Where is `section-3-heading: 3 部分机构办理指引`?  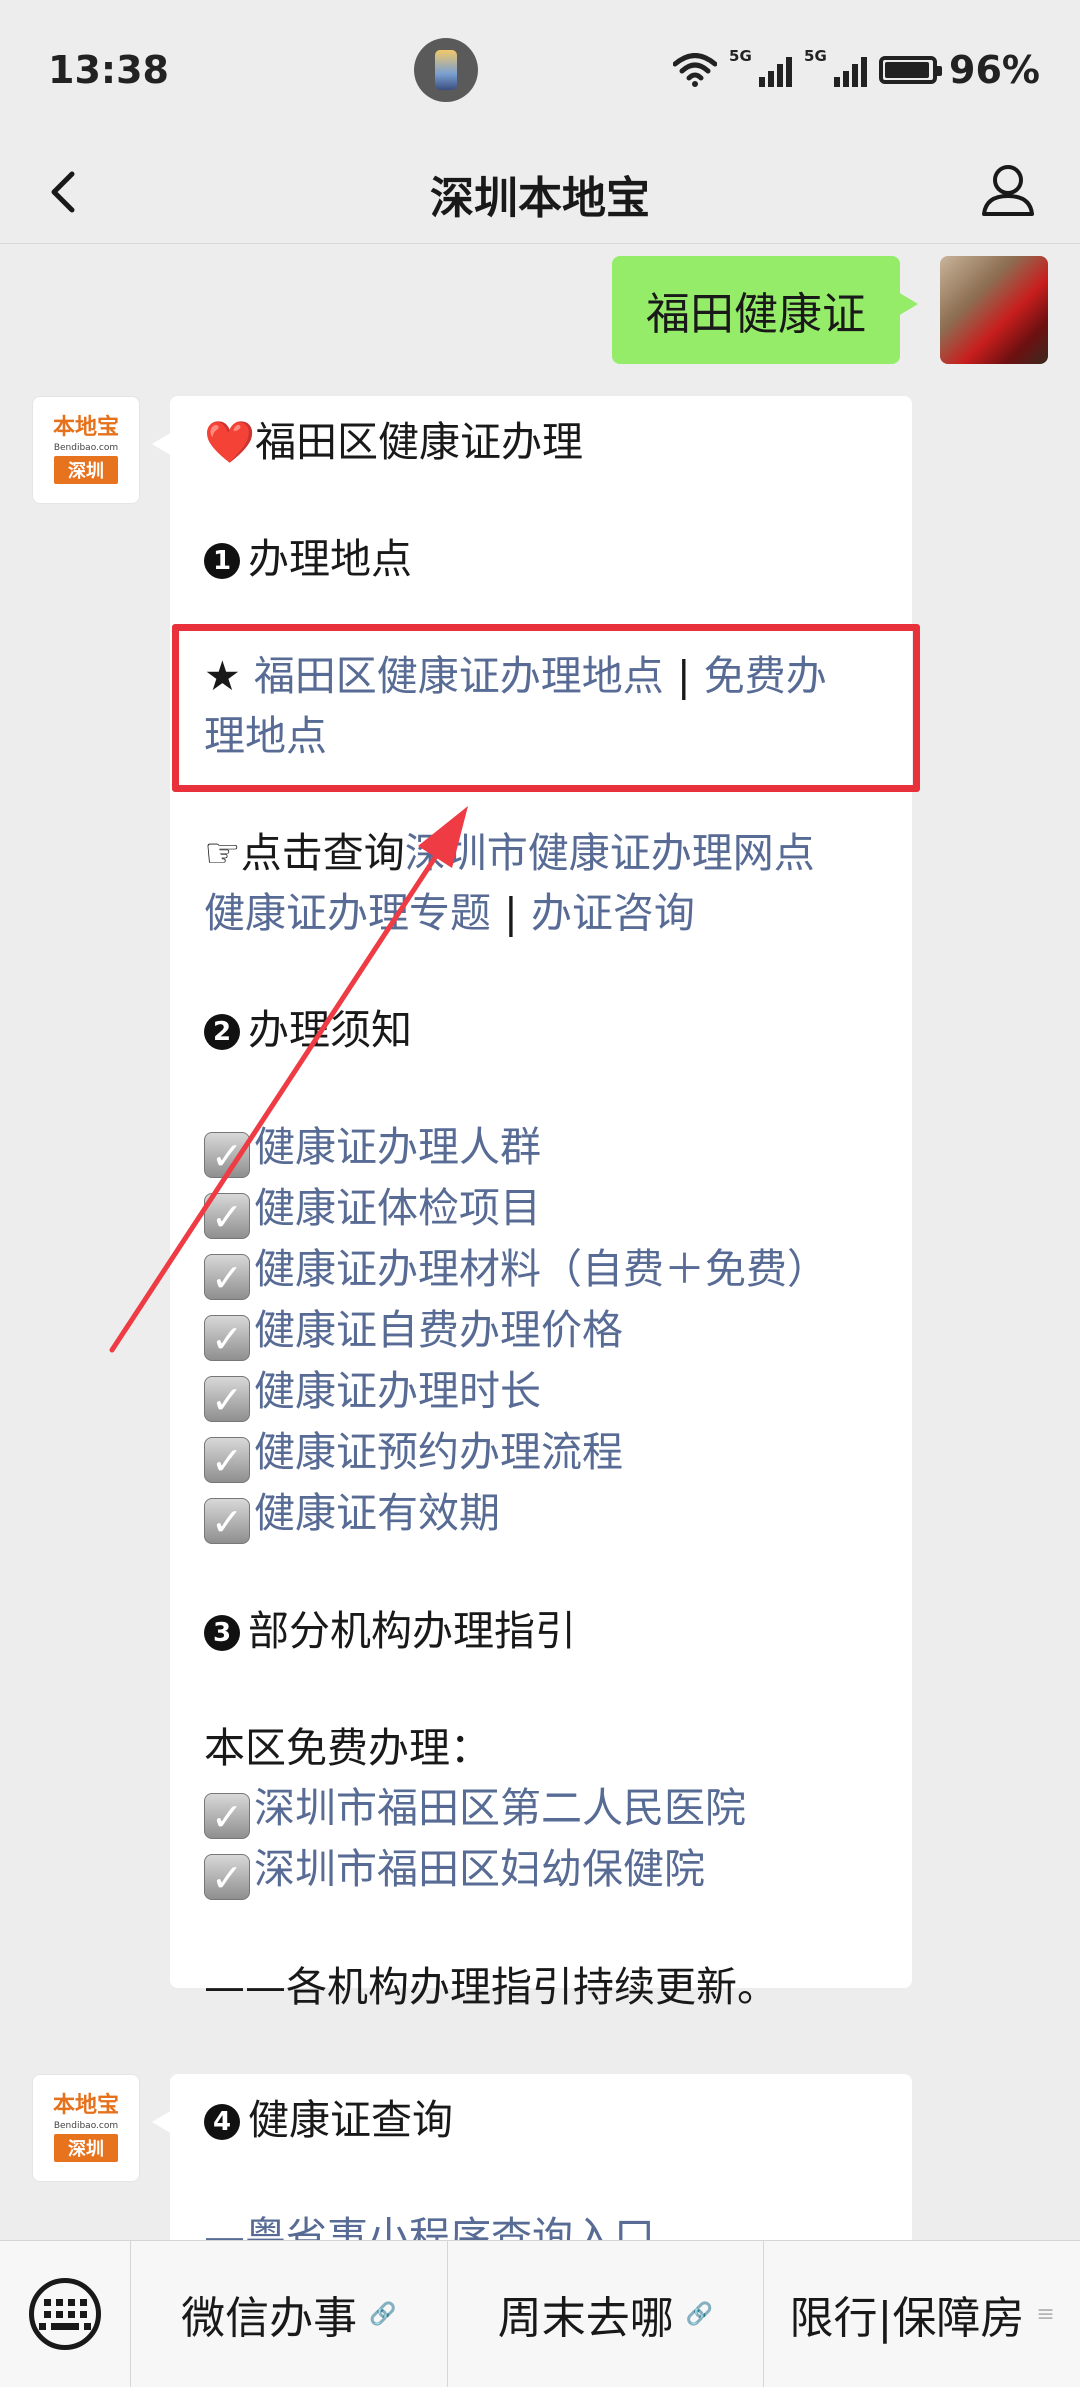
section-3-heading: 3 部分机构办理指引 is located at coordinates (541, 1631).